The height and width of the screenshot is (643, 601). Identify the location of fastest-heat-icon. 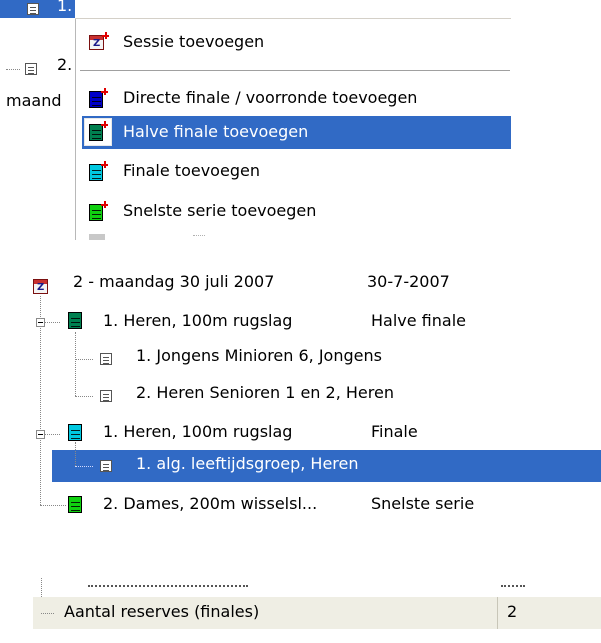
(75, 504).